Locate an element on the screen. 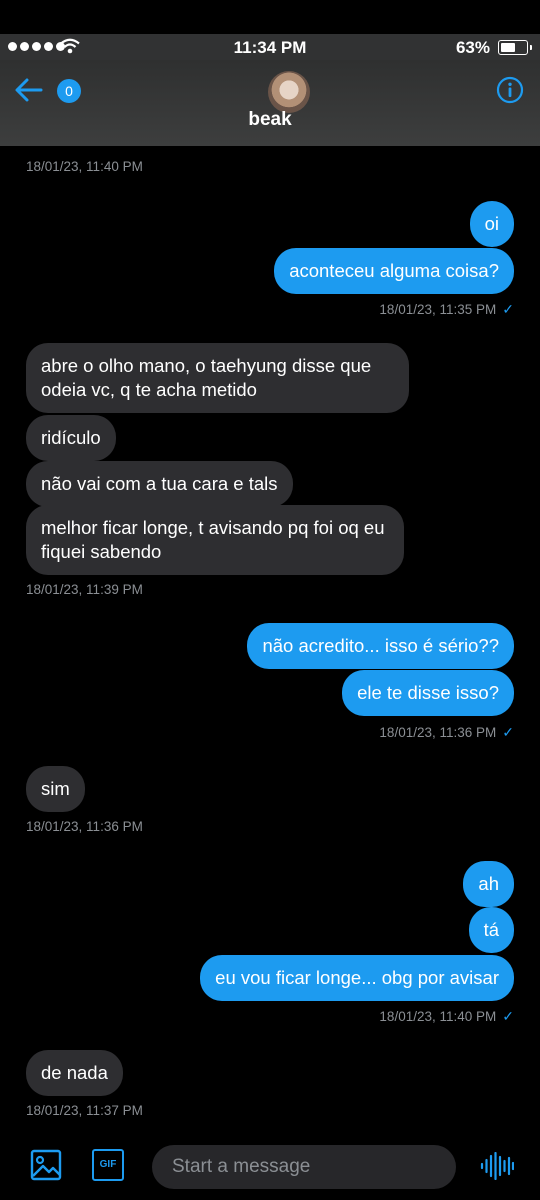  sent-message: oi is located at coordinates (491, 224).